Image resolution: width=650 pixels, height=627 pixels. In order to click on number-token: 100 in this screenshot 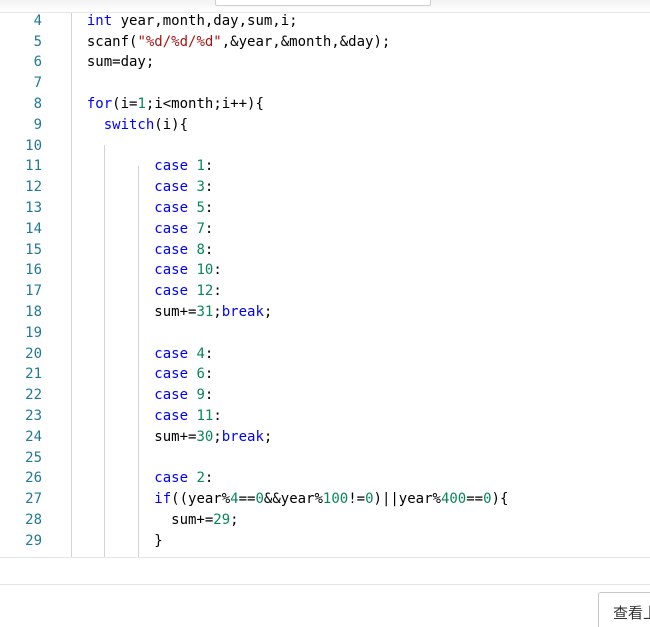, I will do `click(335, 499)`.